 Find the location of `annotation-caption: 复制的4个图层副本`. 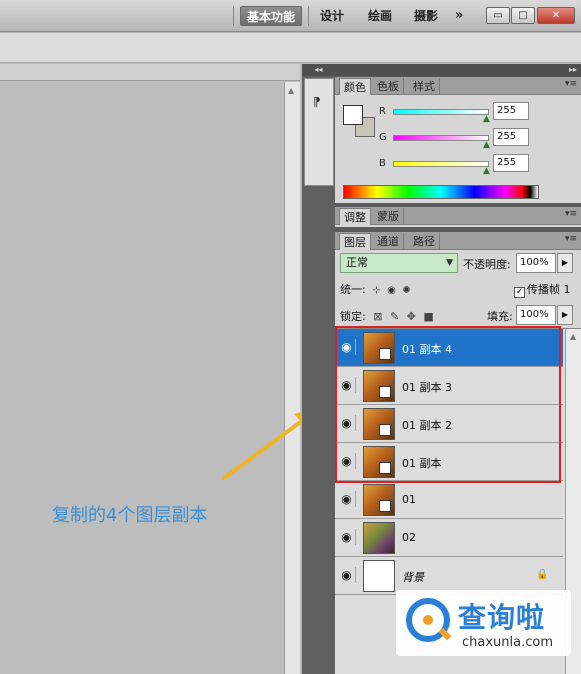

annotation-caption: 复制的4个图层副本 is located at coordinates (130, 515).